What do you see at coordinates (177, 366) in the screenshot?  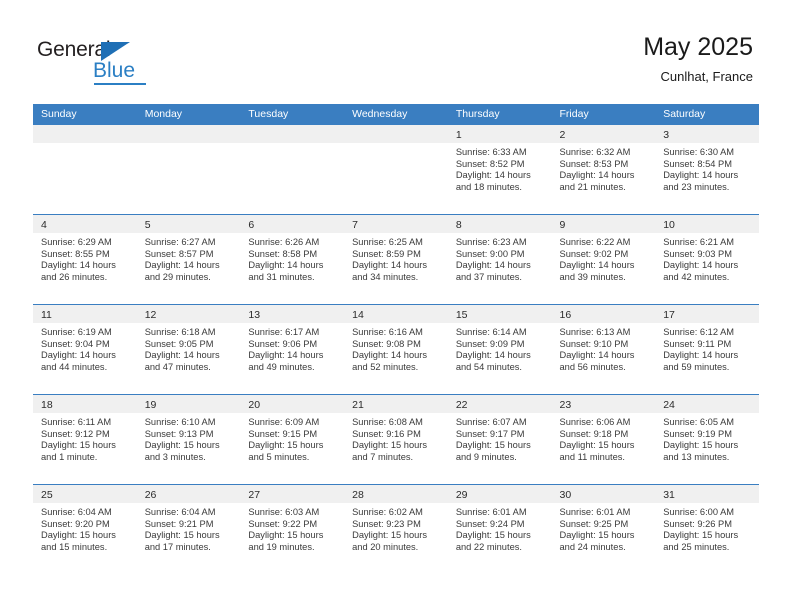 I see `daylight-text-cont: and 47 minutes.` at bounding box center [177, 366].